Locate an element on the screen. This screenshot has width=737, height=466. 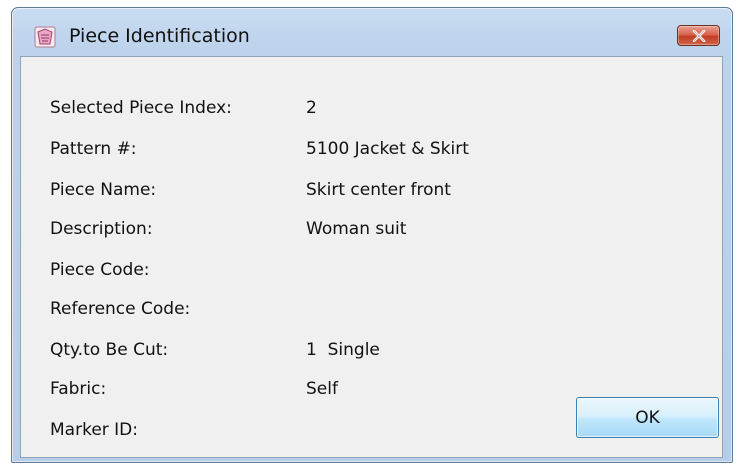
field-value: 2 is located at coordinates (311, 108).